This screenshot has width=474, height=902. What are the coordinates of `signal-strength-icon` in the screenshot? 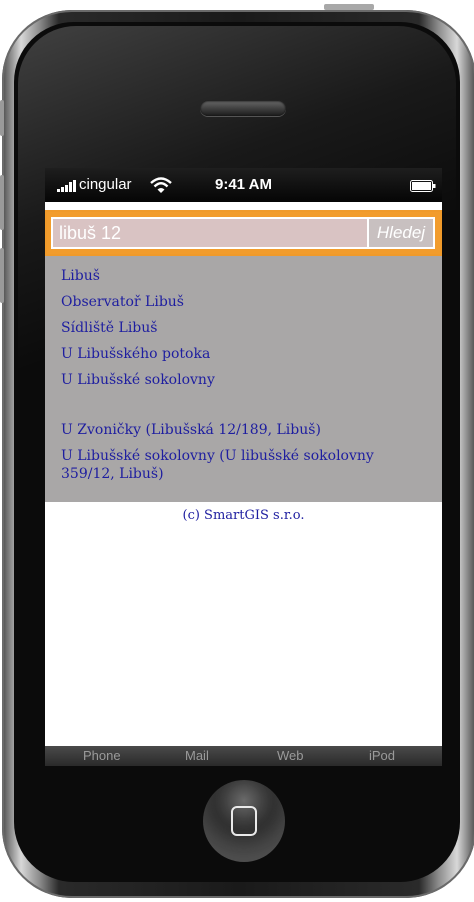 It's located at (66, 186).